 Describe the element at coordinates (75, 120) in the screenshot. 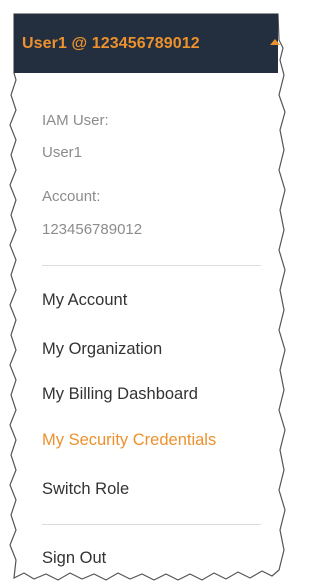

I see `iam-user-label: IAM User:` at that location.